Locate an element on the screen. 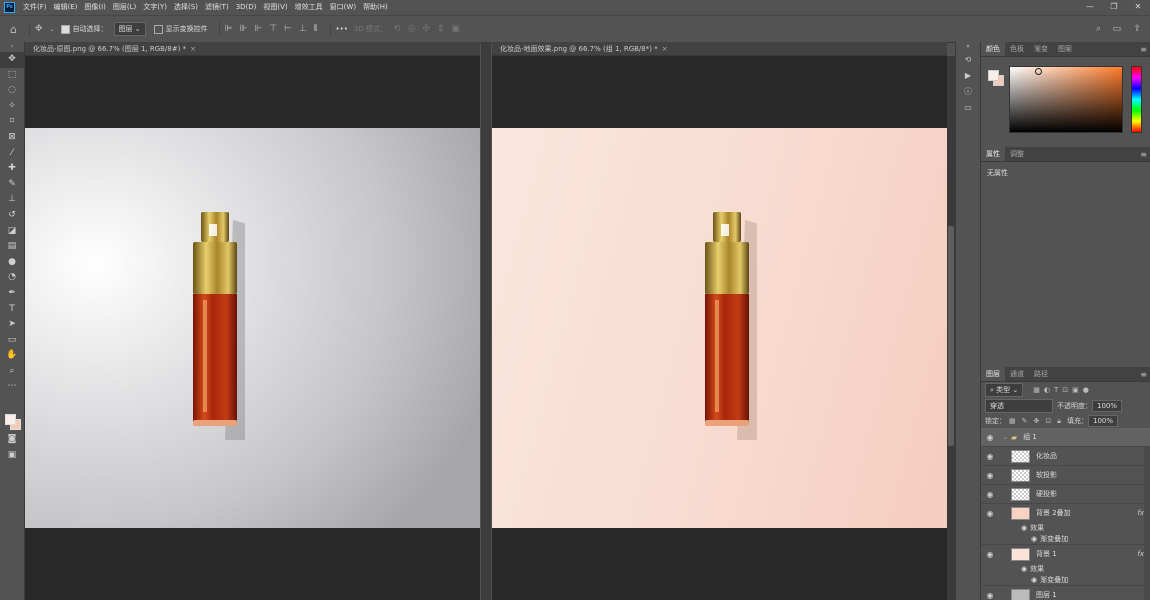 The image size is (1150, 600). tab-ground-effect: 化妆品-地面效果.png @ 66.7% (组 1, RGB/8*) * is located at coordinates (575, 49).